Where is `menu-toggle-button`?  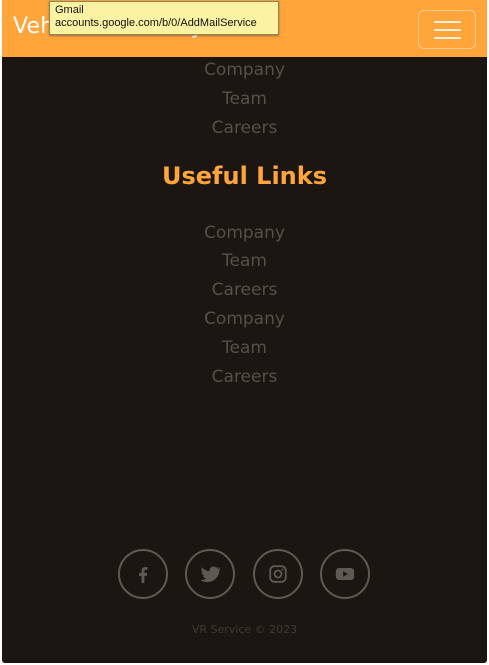 menu-toggle-button is located at coordinates (447, 29).